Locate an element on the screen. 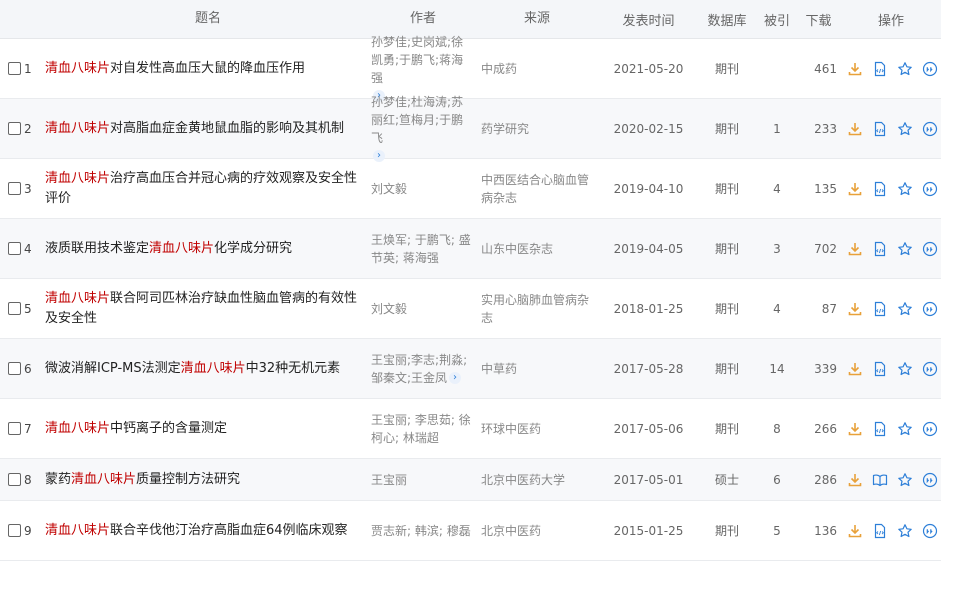 The height and width of the screenshot is (605, 959). author-text: 王宝丽 is located at coordinates (389, 480).